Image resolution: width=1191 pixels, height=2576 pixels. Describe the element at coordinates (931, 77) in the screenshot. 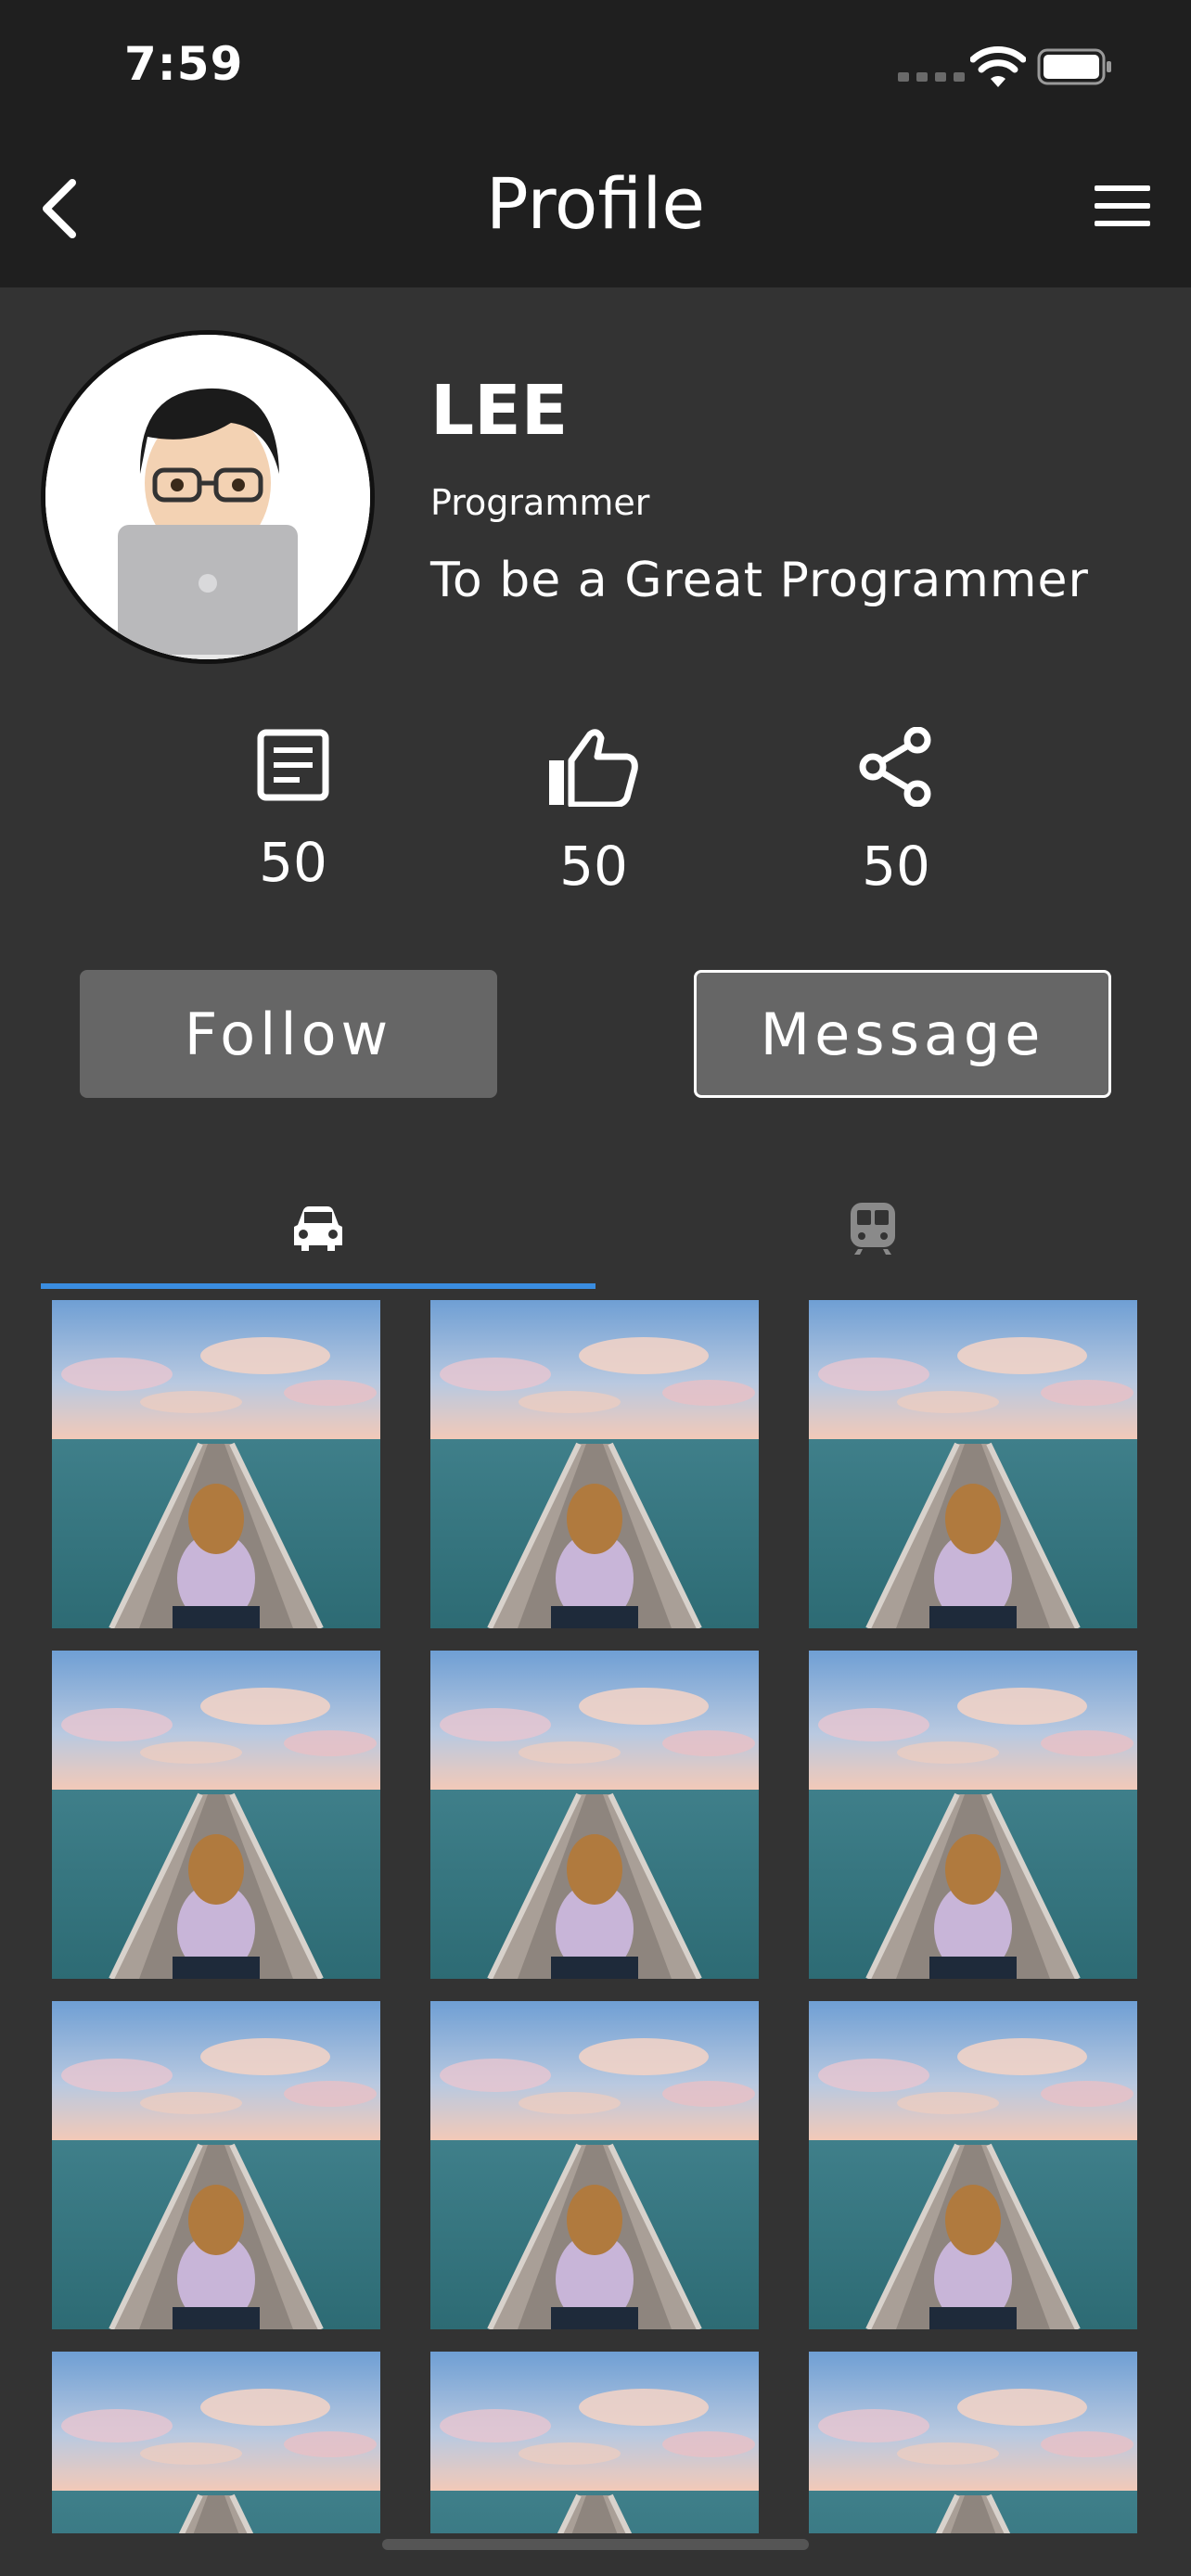

I see `cellular-signal-icon` at that location.